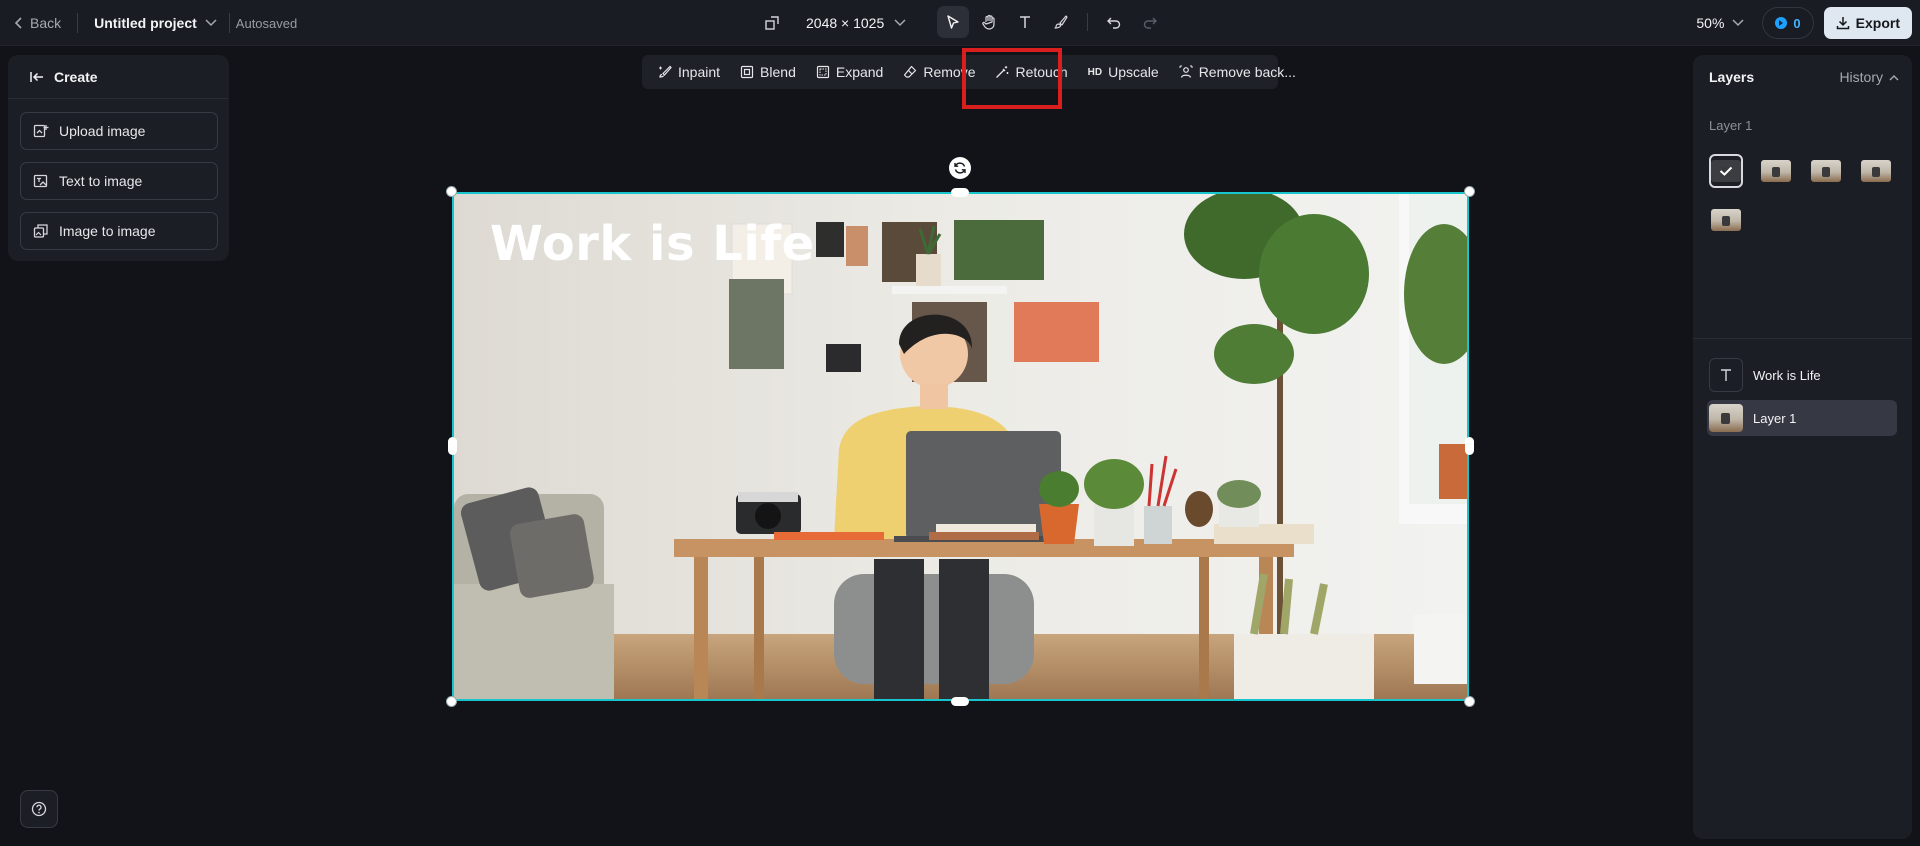 Image resolution: width=1920 pixels, height=846 pixels. I want to click on image-to-image-label: Image to image, so click(107, 231).